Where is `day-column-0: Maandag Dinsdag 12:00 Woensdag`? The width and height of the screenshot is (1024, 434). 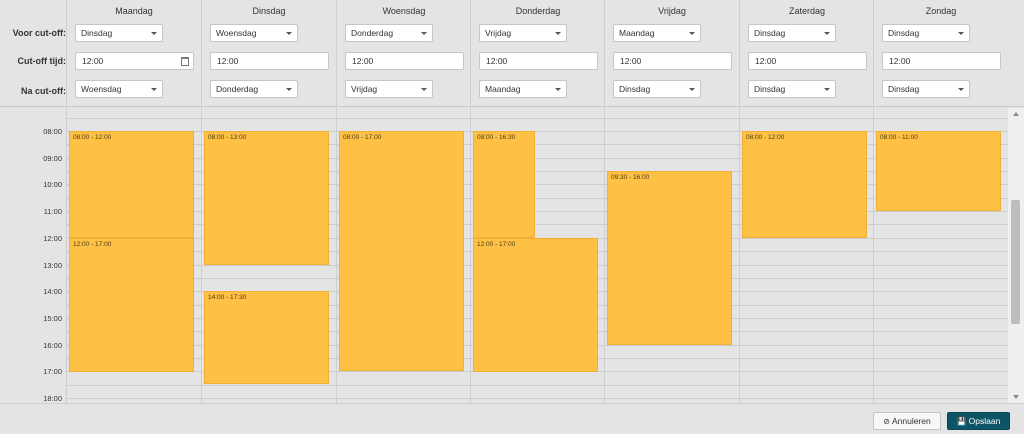 day-column-0: Maandag Dinsdag 12:00 Woensdag is located at coordinates (133, 53).